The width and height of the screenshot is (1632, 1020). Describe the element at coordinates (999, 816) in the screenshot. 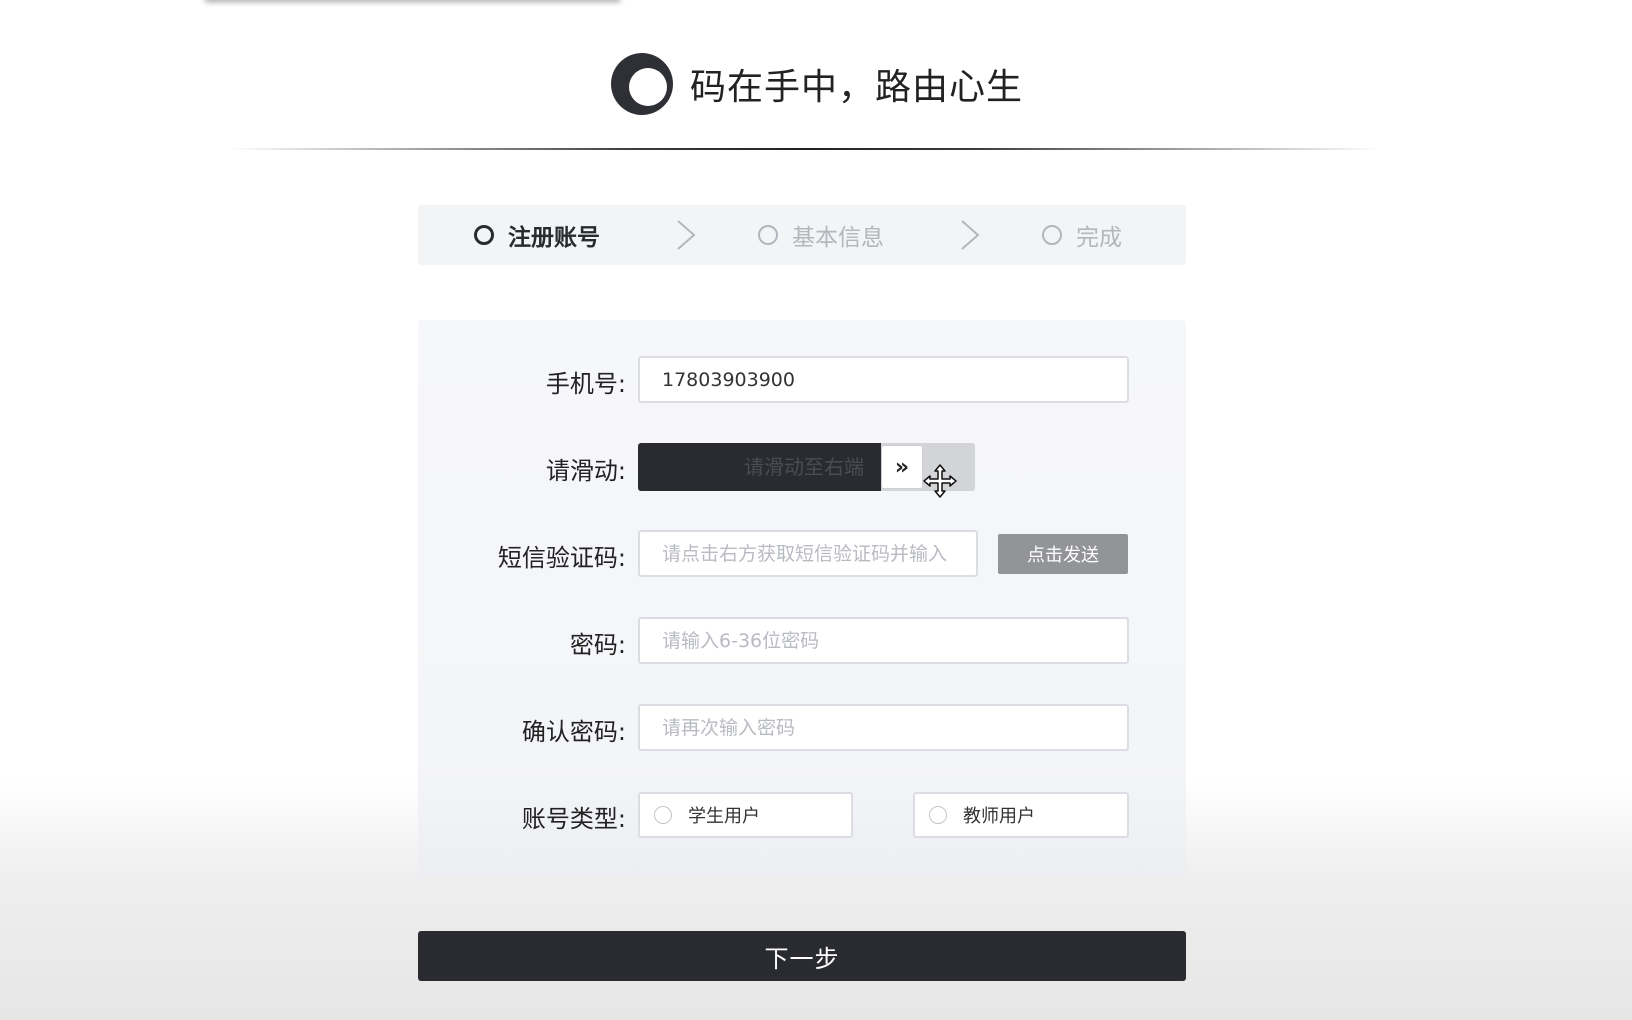

I see `radio-label: 教师用户` at that location.